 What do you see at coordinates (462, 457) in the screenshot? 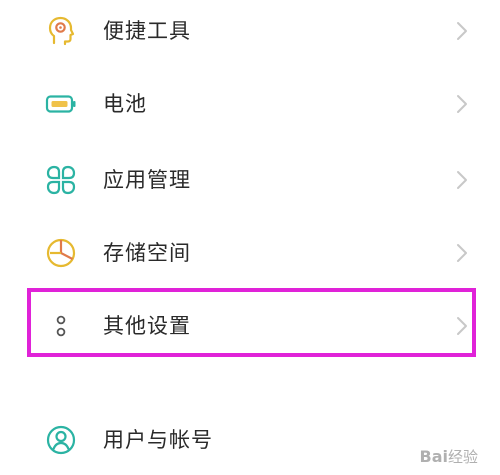
I see `watermark-sub: 经验` at bounding box center [462, 457].